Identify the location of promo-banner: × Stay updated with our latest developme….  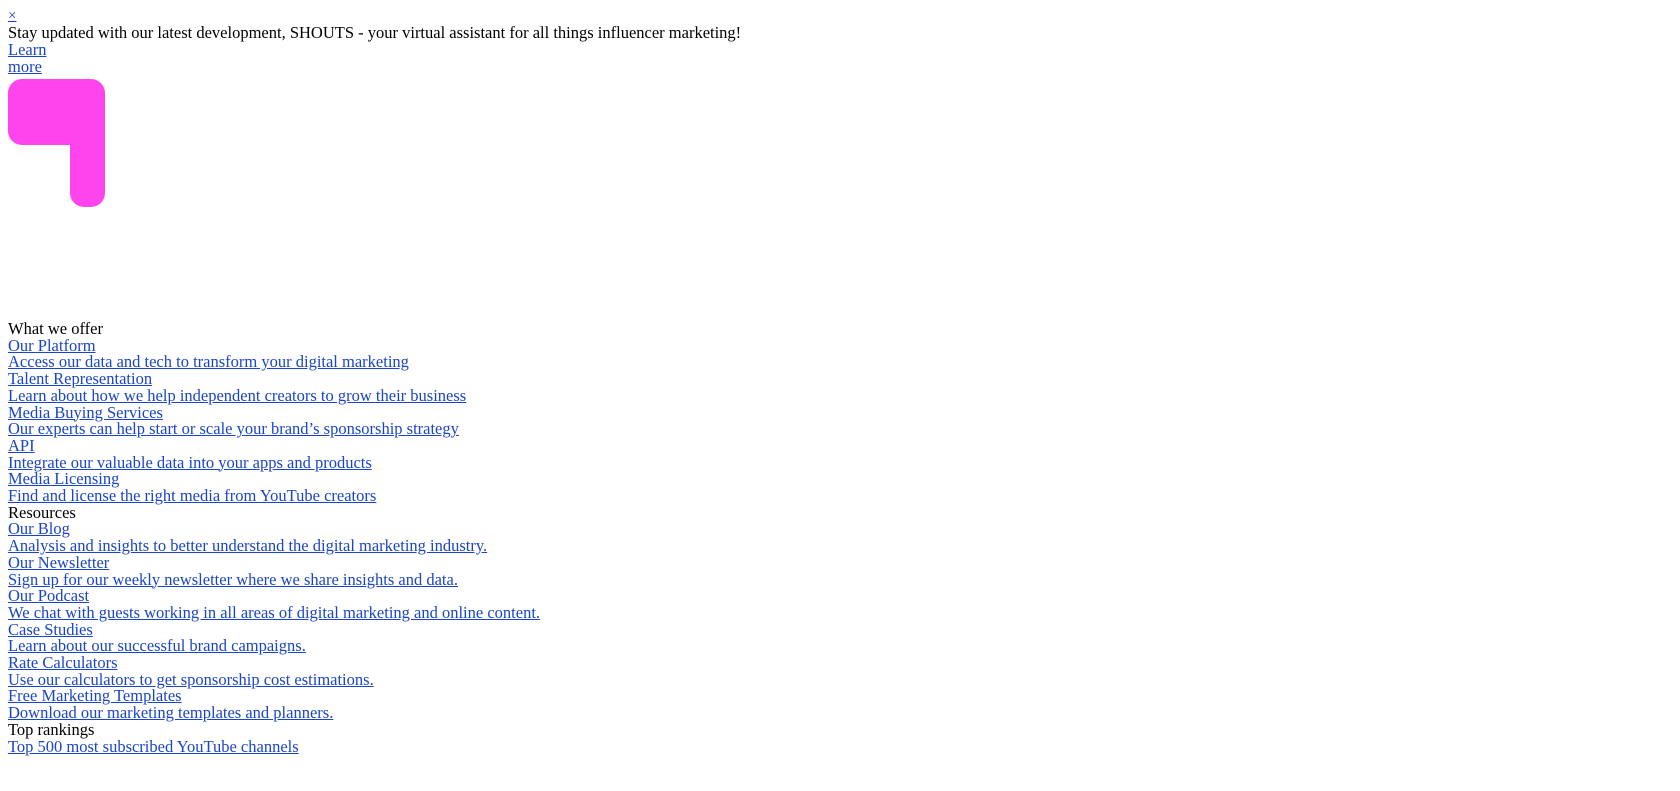
(840, 41).